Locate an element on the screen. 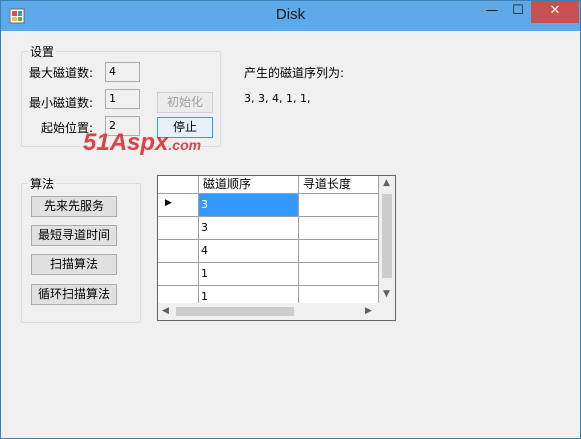 The image size is (581, 439). maximize-button: ☐ is located at coordinates (518, 12).